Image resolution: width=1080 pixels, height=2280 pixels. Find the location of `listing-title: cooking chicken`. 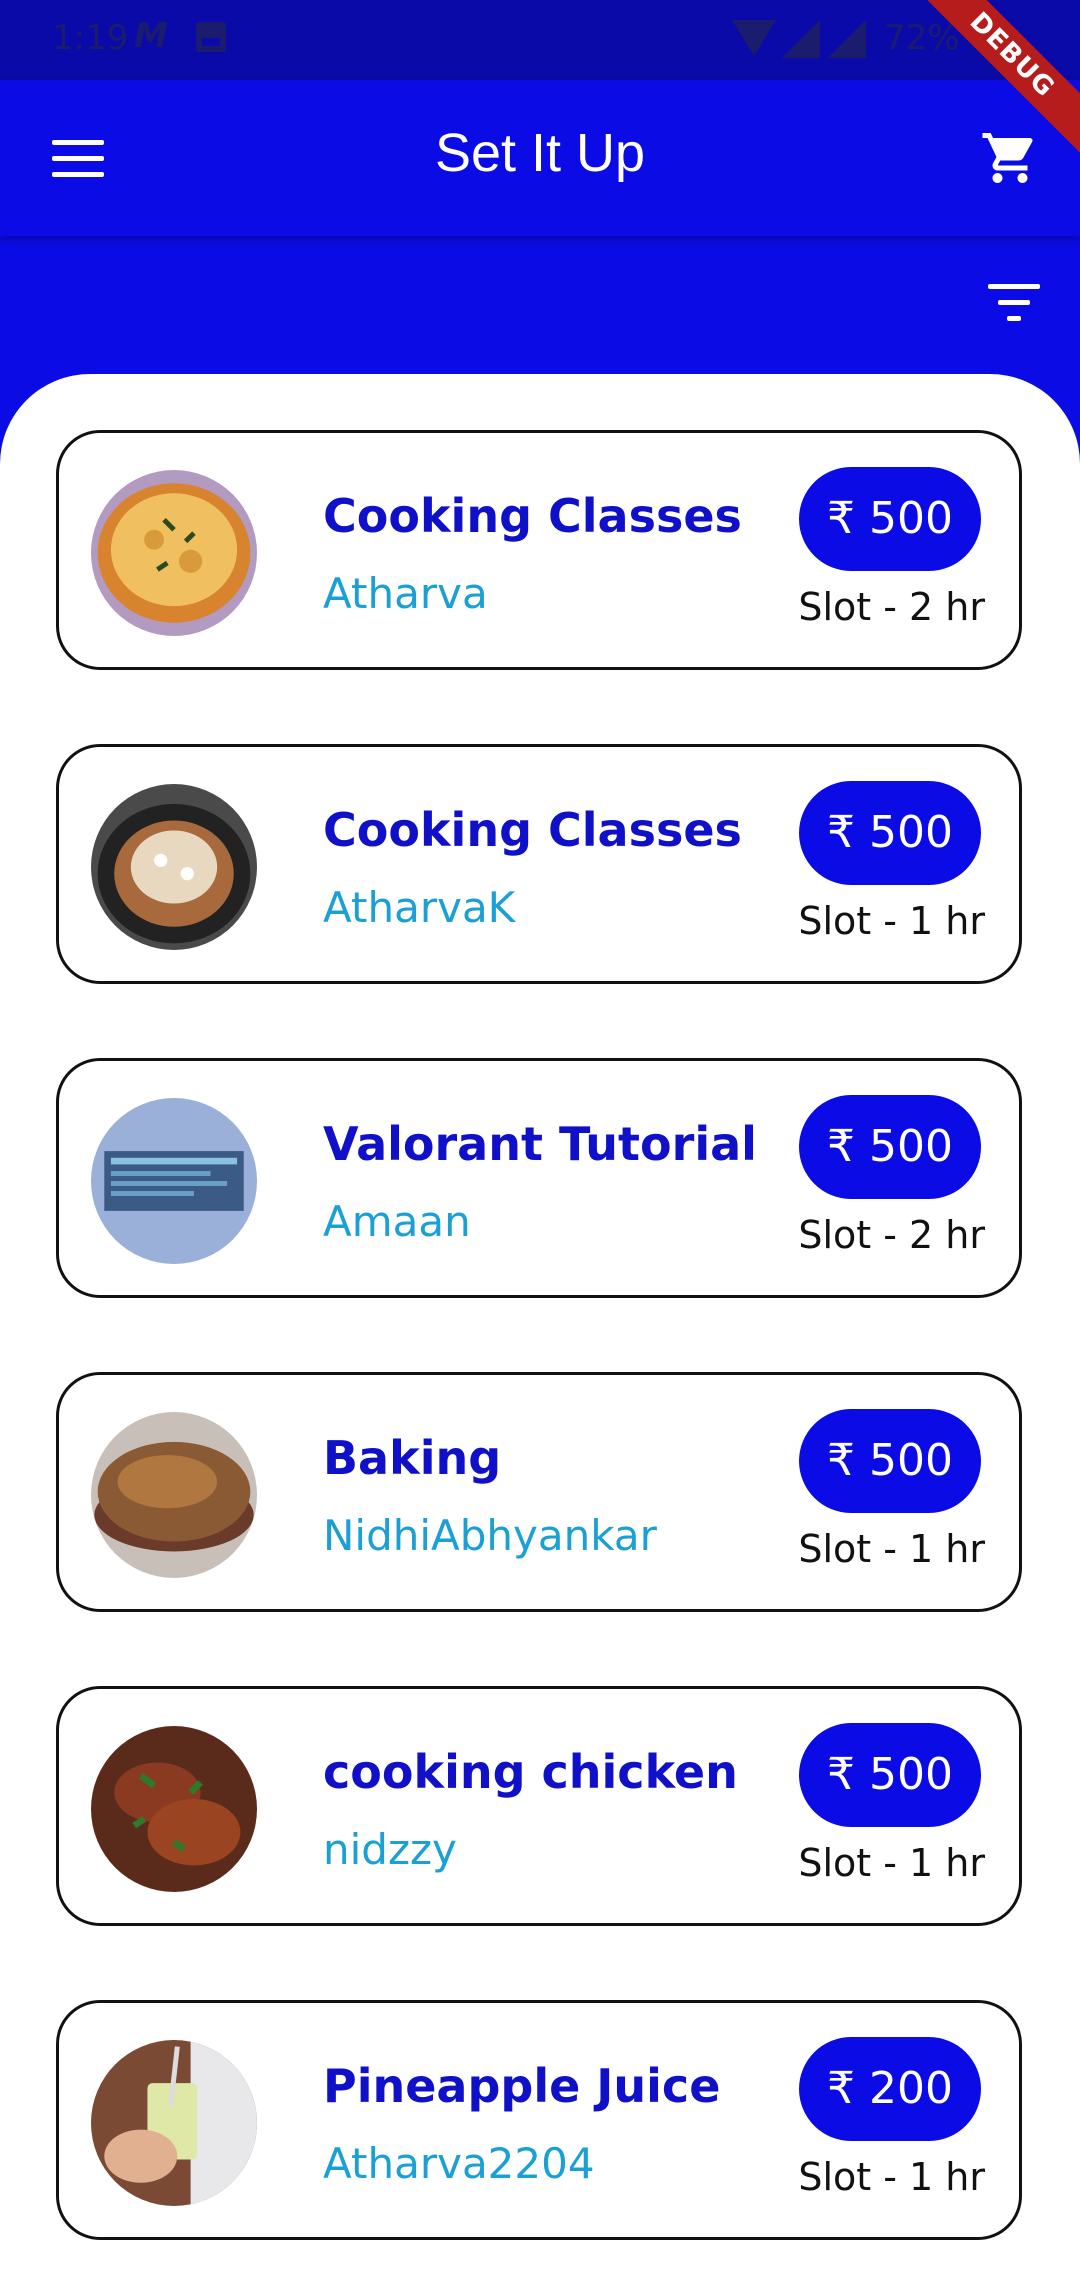

listing-title: cooking chicken is located at coordinates (530, 1772).